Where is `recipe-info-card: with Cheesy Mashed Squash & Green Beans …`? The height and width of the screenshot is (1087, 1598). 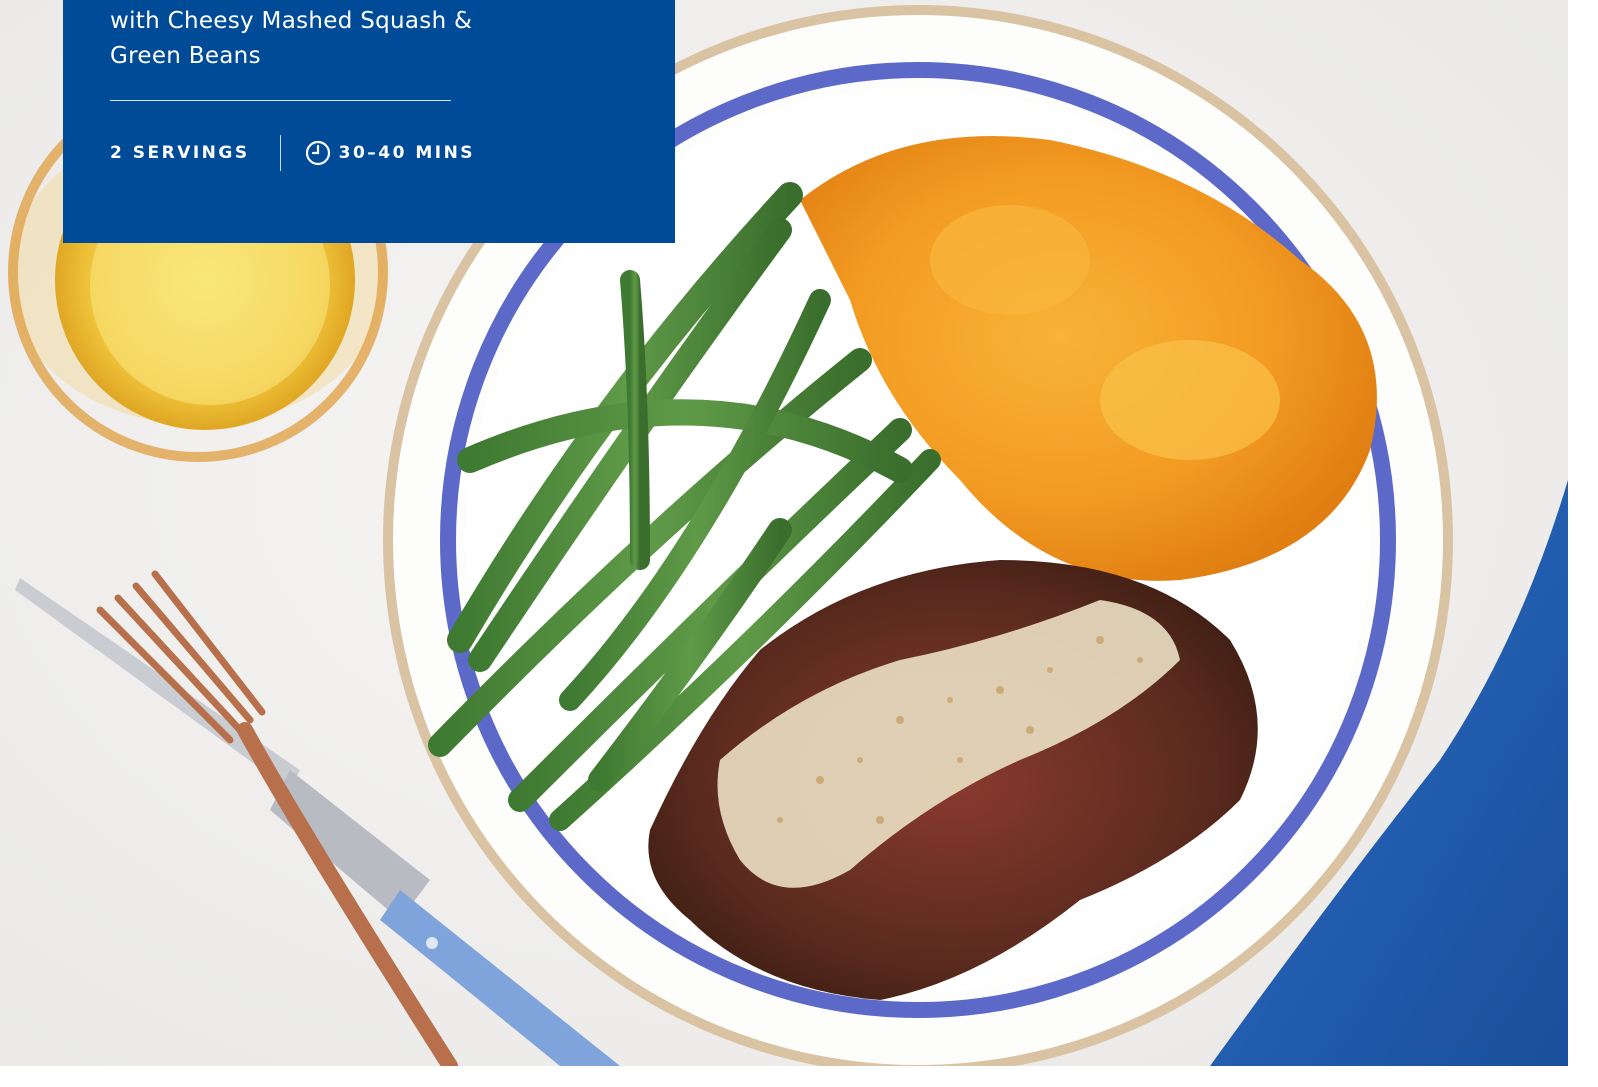
recipe-info-card: with Cheesy Mashed Squash & Green Beans … is located at coordinates (369, 121).